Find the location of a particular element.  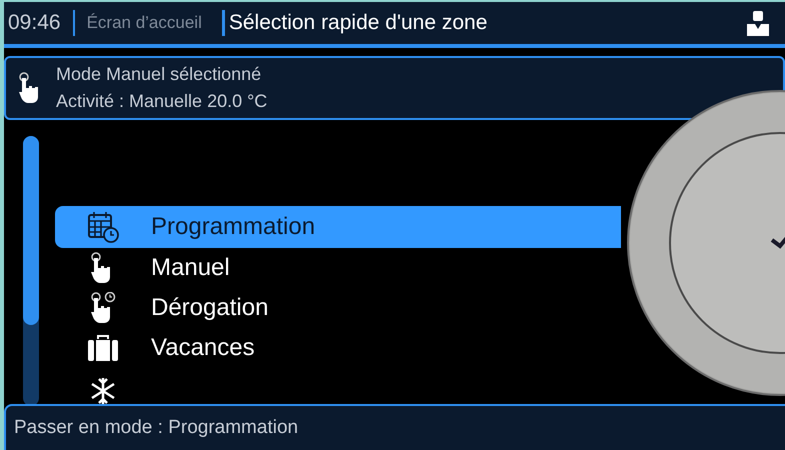

mode-text: Mode Manuel sélectionné is located at coordinates (159, 74).